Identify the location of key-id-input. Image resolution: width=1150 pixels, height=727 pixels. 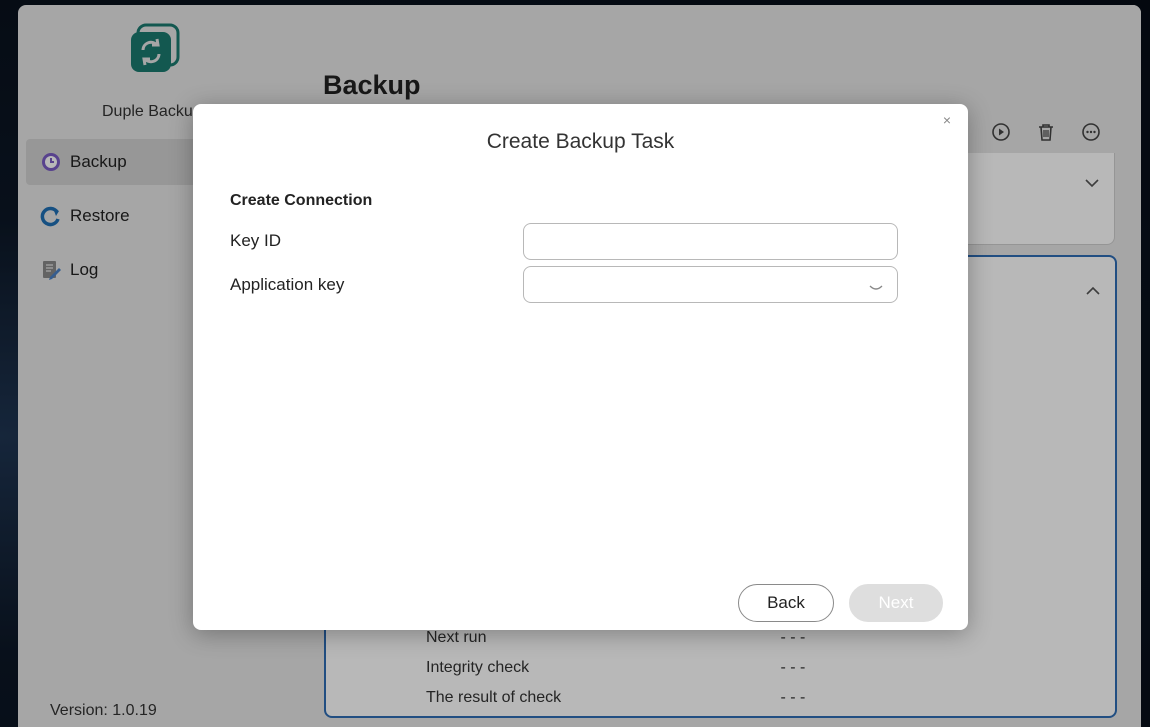
(710, 241).